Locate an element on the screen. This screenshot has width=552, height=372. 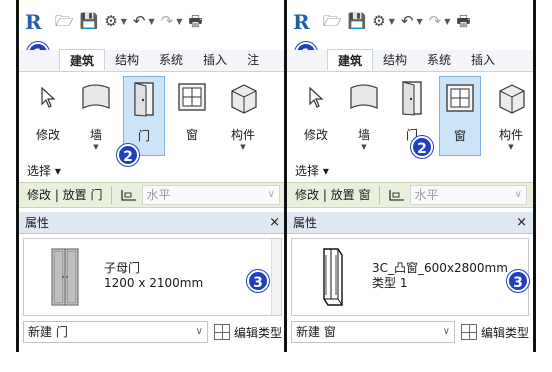
type-selector: 3C_凸窗_600x2800mm 类型 1 is located at coordinates (410, 277).